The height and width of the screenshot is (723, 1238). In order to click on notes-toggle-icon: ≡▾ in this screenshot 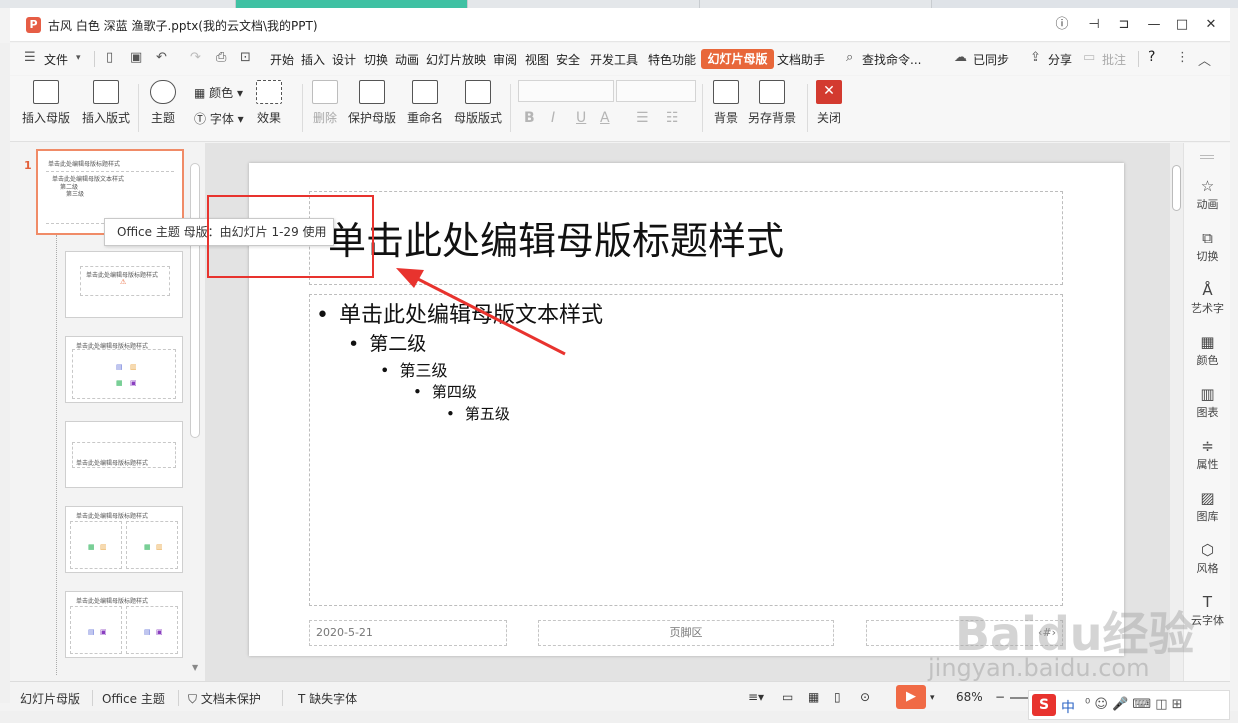, I will do `click(756, 697)`.